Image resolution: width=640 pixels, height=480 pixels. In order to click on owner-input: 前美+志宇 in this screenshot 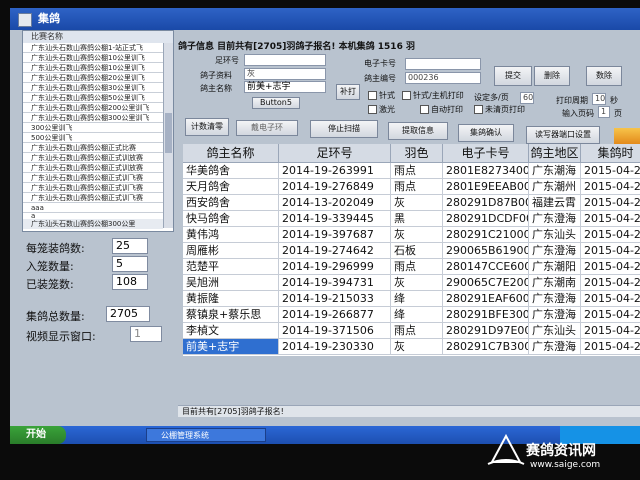, I will do `click(285, 87)`.